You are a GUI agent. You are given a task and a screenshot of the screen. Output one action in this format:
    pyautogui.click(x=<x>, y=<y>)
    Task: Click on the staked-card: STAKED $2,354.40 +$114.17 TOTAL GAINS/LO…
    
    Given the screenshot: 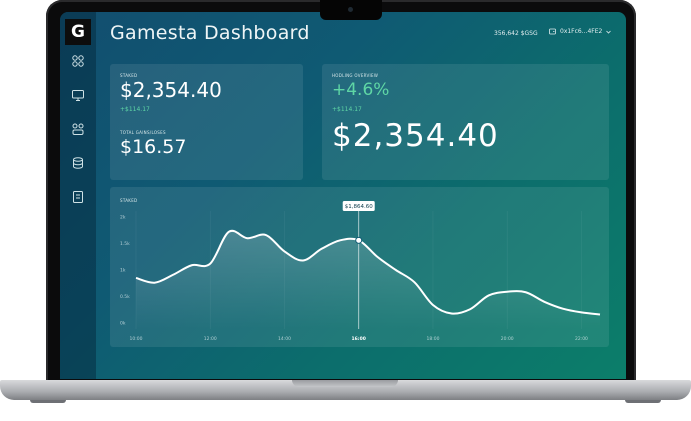 What is the action you would take?
    pyautogui.click(x=206, y=122)
    